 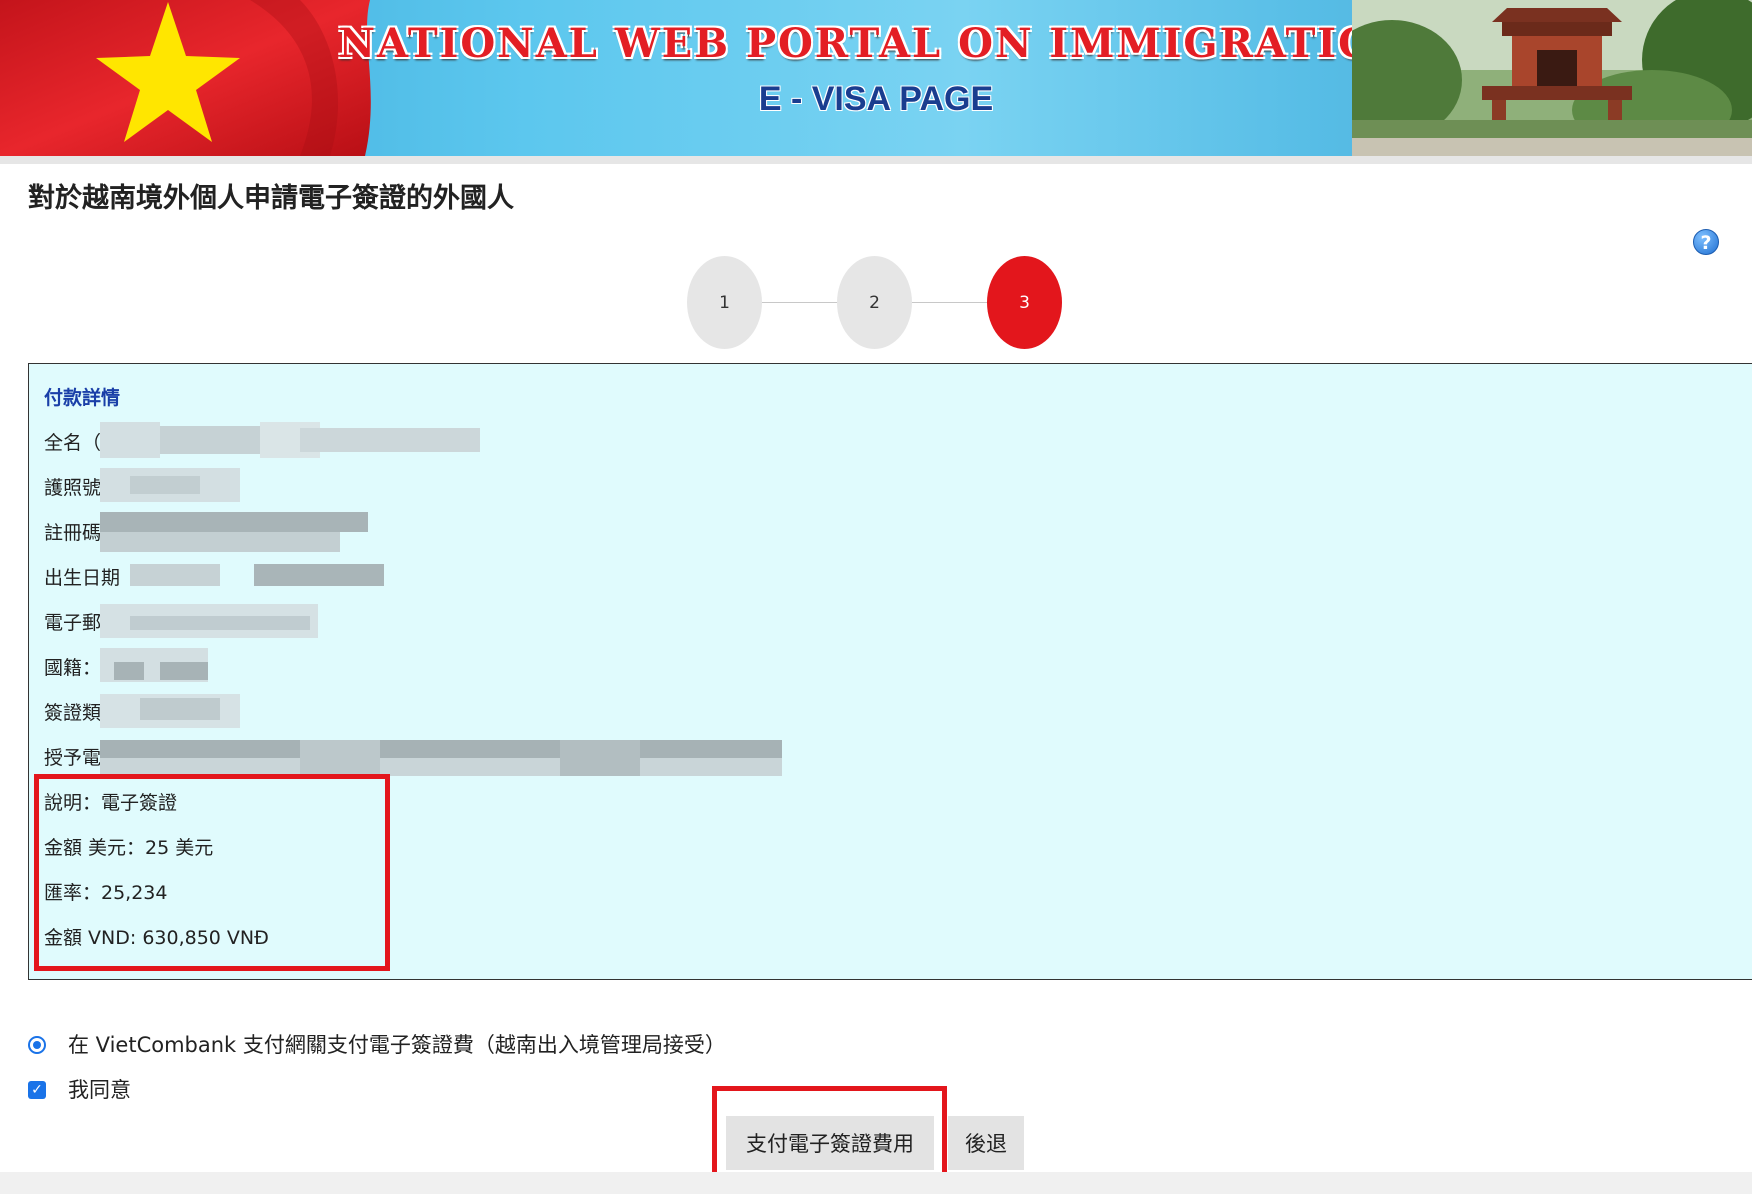 I want to click on page-title: 對於越南境外個人申請電子簽證的外國人, so click(x=271, y=198).